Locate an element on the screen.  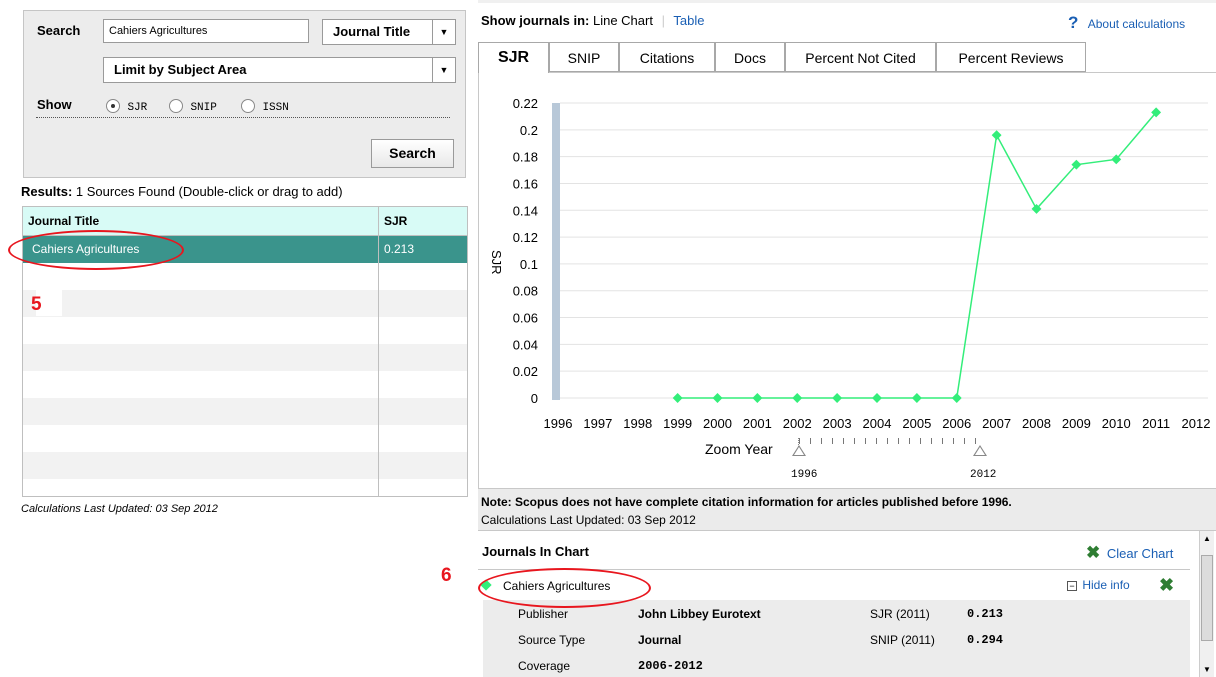
coverage-label: Coverage is located at coordinates (544, 666).